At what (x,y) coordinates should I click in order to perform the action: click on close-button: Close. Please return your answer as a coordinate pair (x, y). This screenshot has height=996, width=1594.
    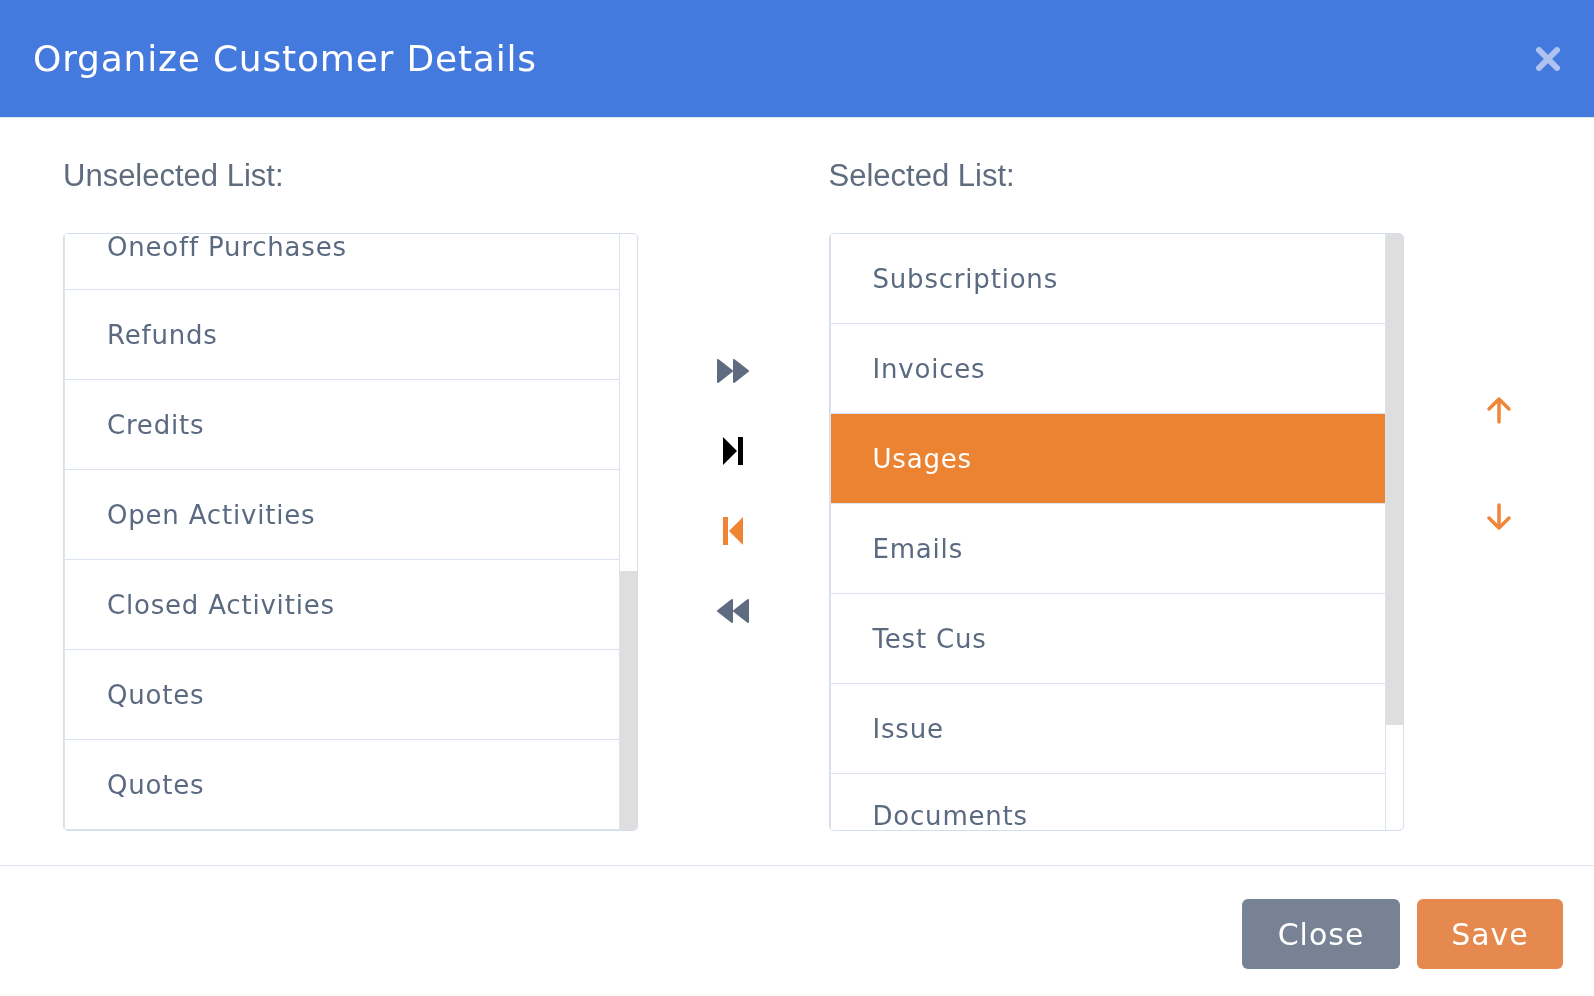
    Looking at the image, I should click on (1321, 934).